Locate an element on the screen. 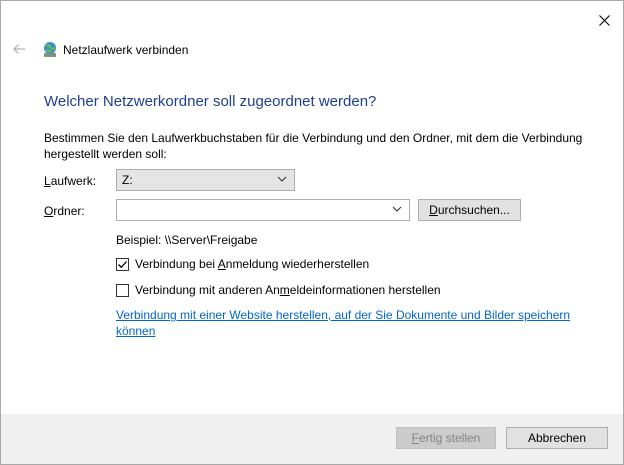  dialog-footer: Fertig stellen Abbrechen is located at coordinates (312, 439).